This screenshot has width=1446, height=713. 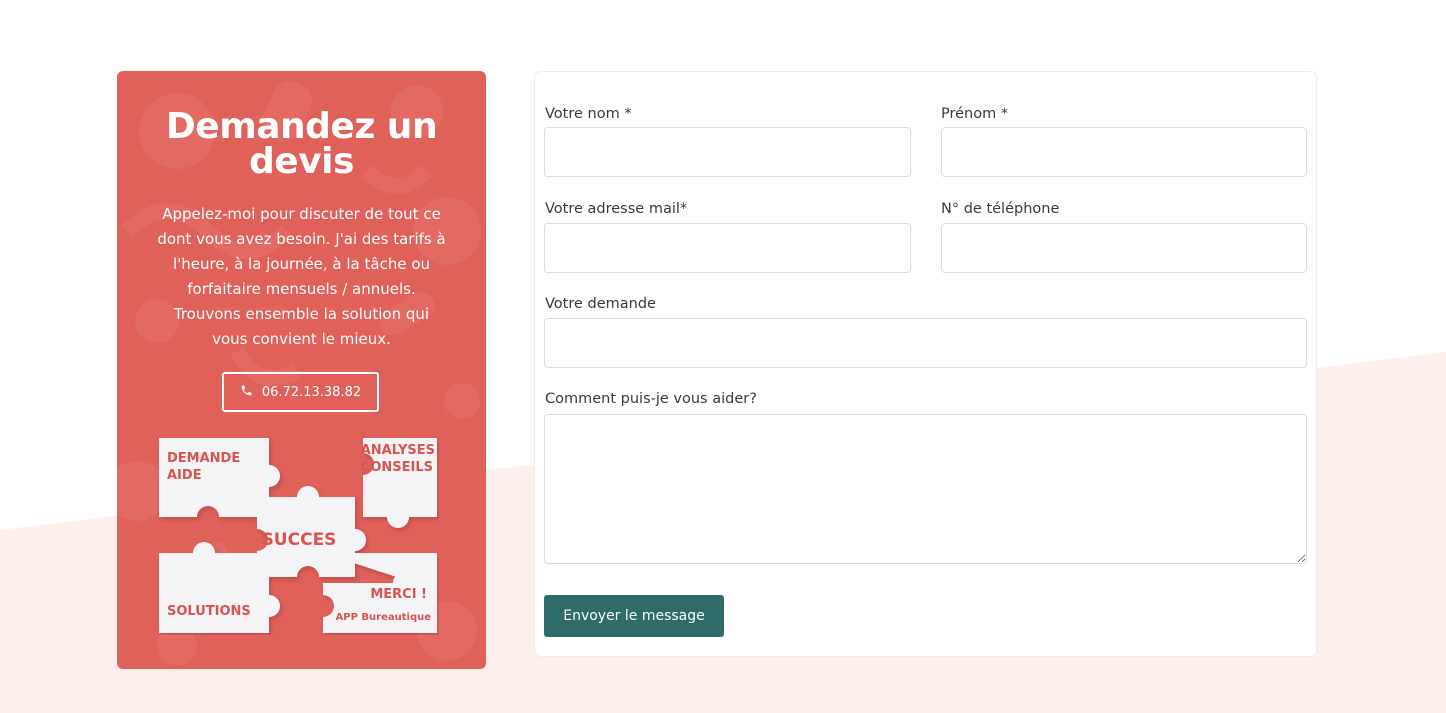 What do you see at coordinates (398, 594) in the screenshot?
I see `puzzle-text-merci: MERCI !` at bounding box center [398, 594].